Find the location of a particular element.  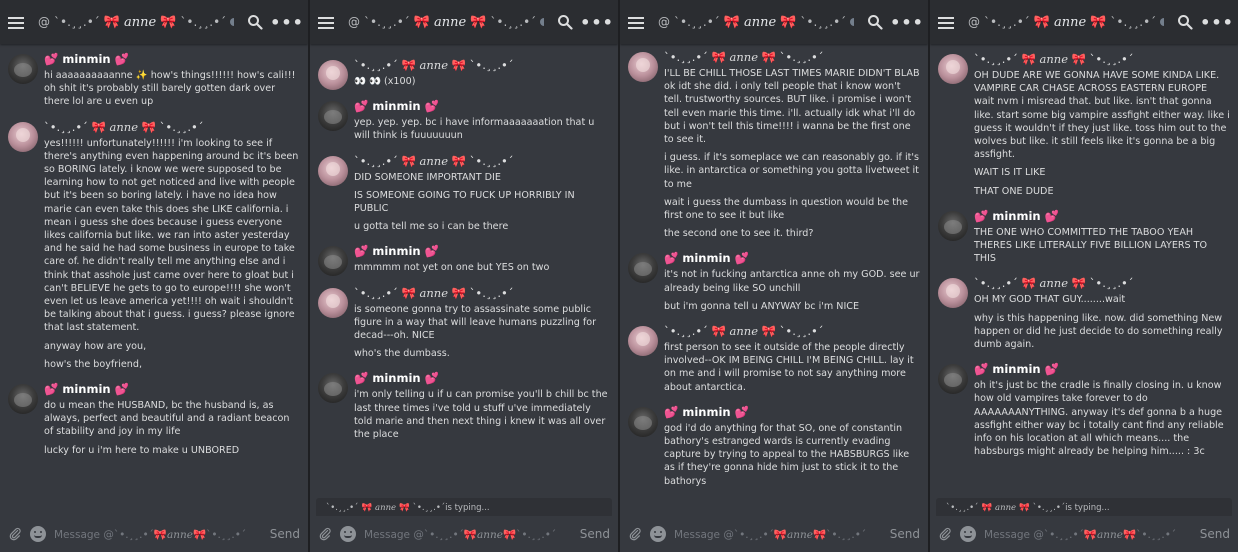

username-text: anne is located at coordinates (434, 160).